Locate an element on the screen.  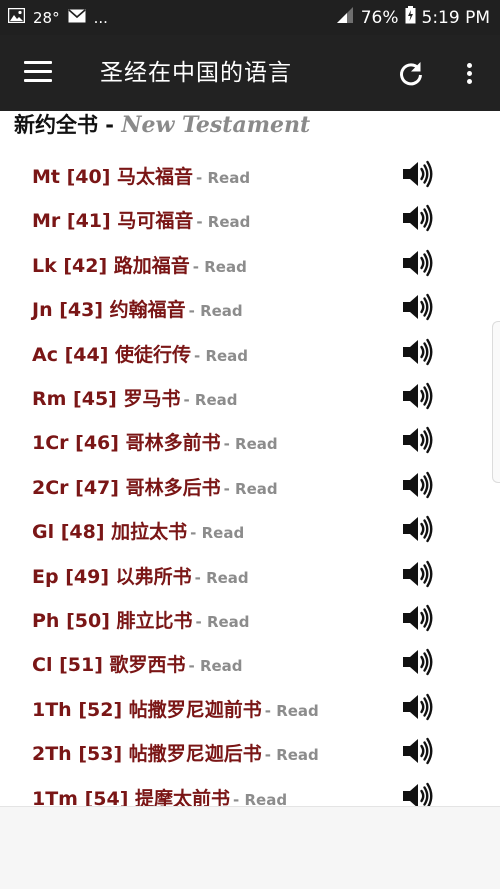
book-row: 2Th [53] 帖撒罗尼迦后书 - Read is located at coordinates (250, 752).